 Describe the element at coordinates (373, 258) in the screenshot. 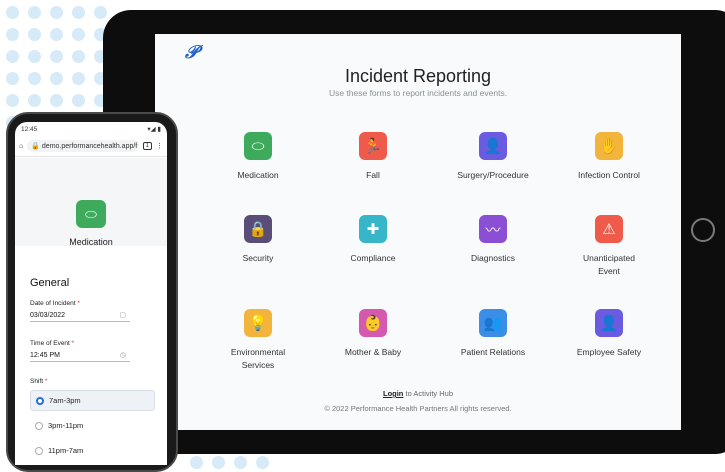

I see `form-tile-label: Compliance` at that location.